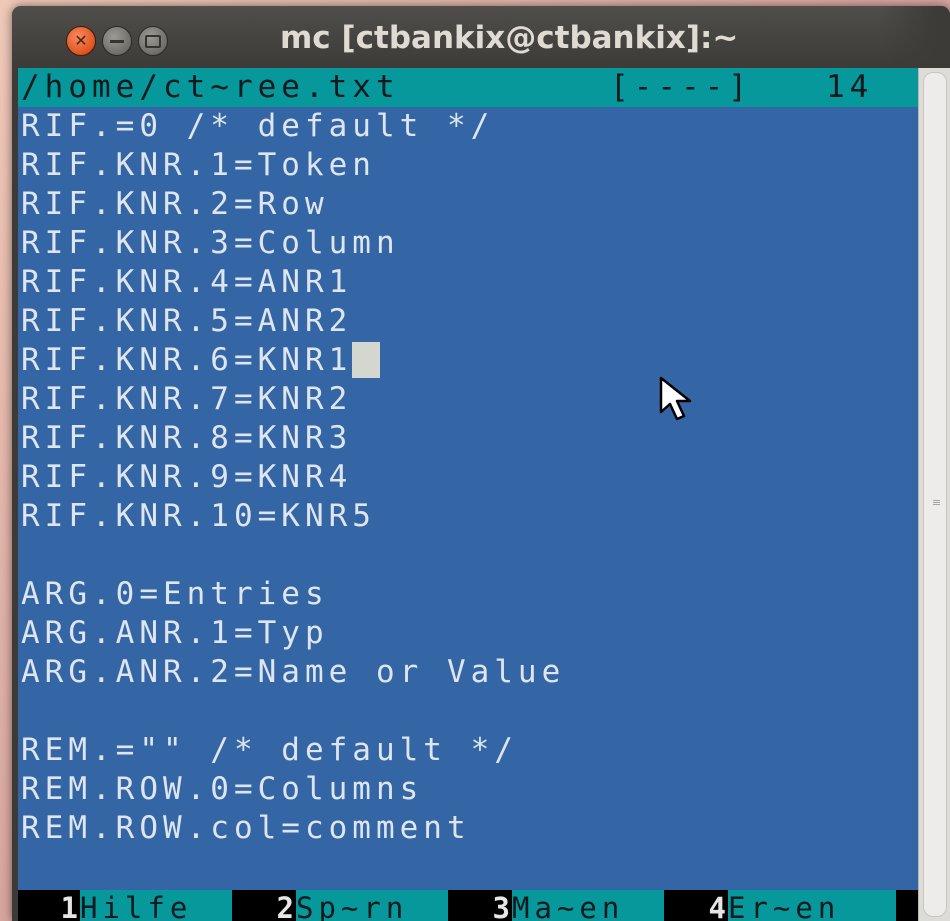 This screenshot has width=950, height=921. What do you see at coordinates (468, 87) in the screenshot?
I see `editor-status-bar: /home/ct~ree.txt [----] 14` at bounding box center [468, 87].